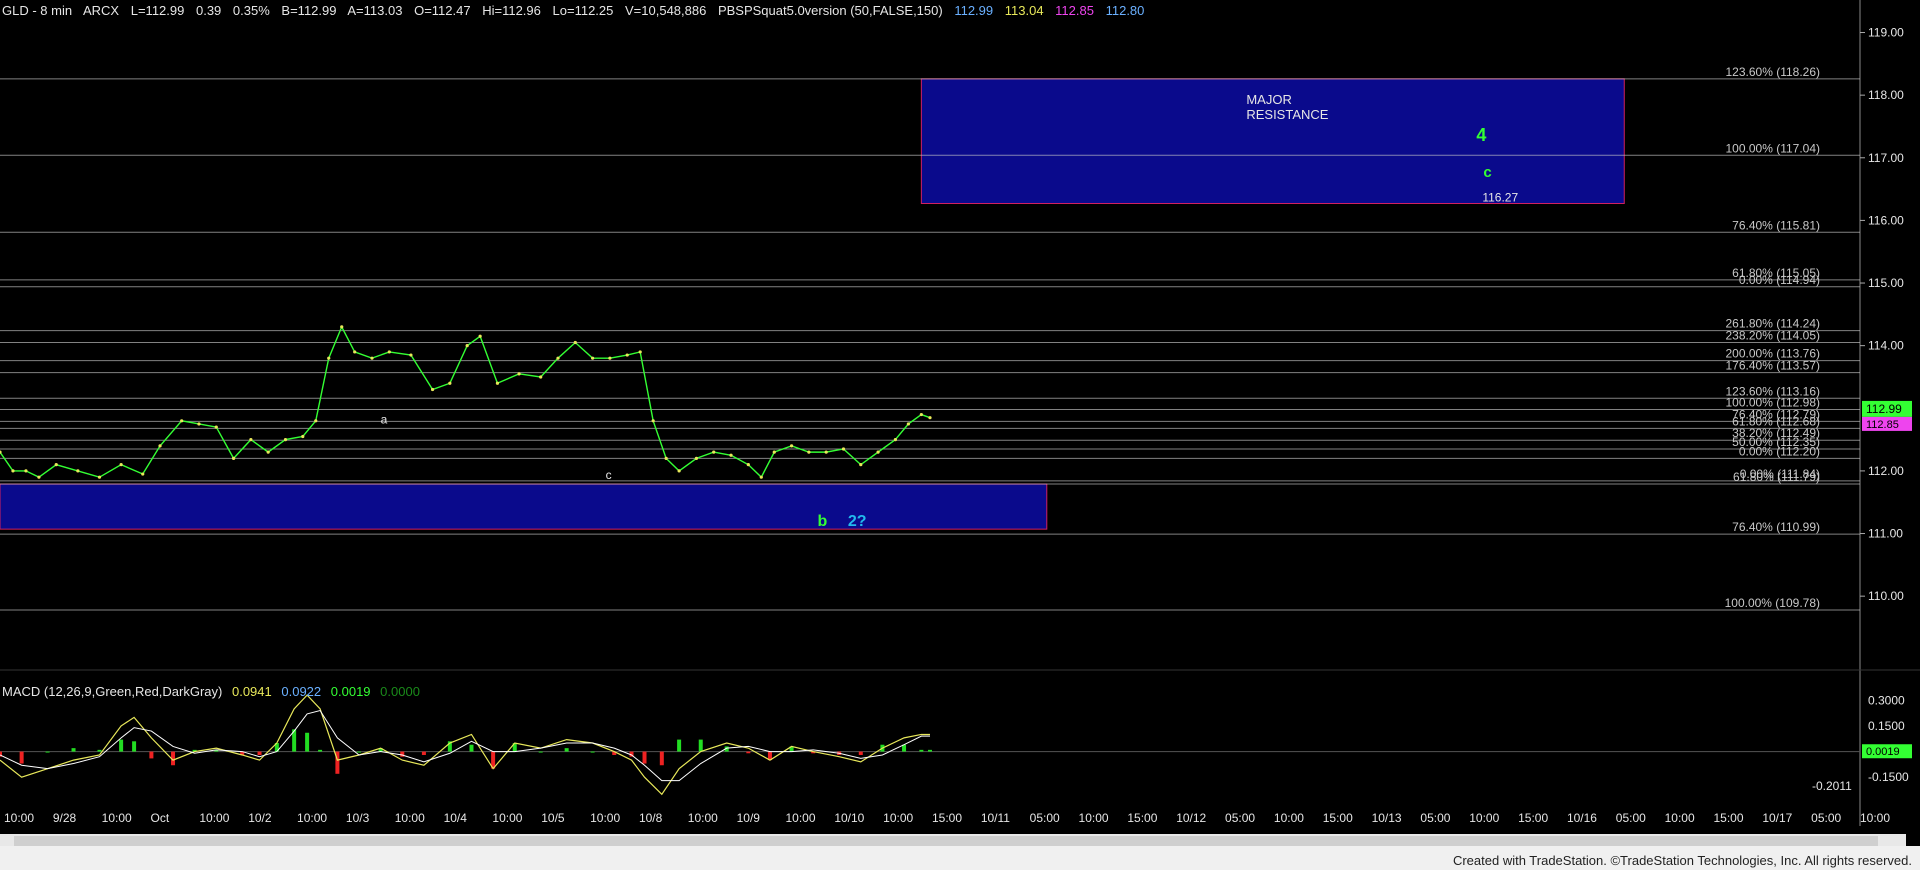 This screenshot has width=1920, height=870. I want to click on fib-level-label: 76.40% (115.81), so click(1776, 225).